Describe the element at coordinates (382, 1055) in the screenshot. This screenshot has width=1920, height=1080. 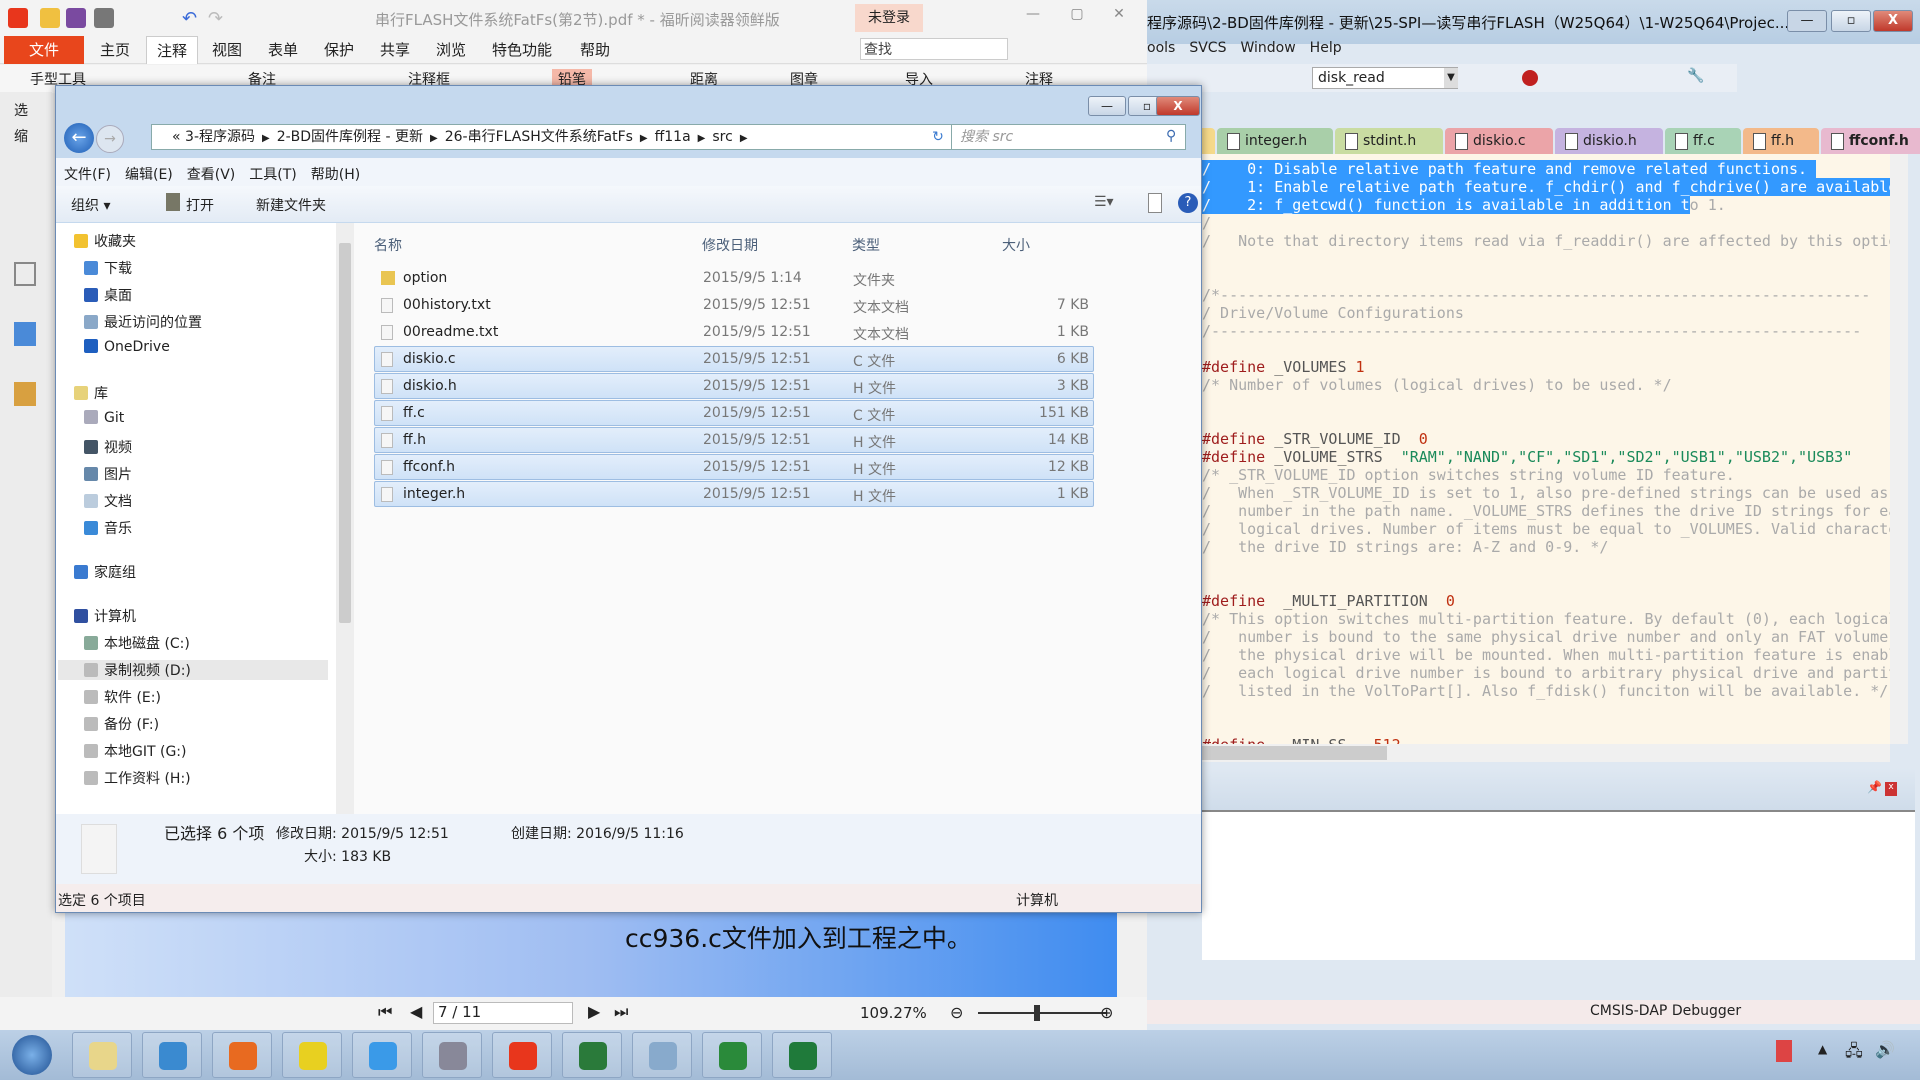
I see `taskbar-app-app-blue` at that location.